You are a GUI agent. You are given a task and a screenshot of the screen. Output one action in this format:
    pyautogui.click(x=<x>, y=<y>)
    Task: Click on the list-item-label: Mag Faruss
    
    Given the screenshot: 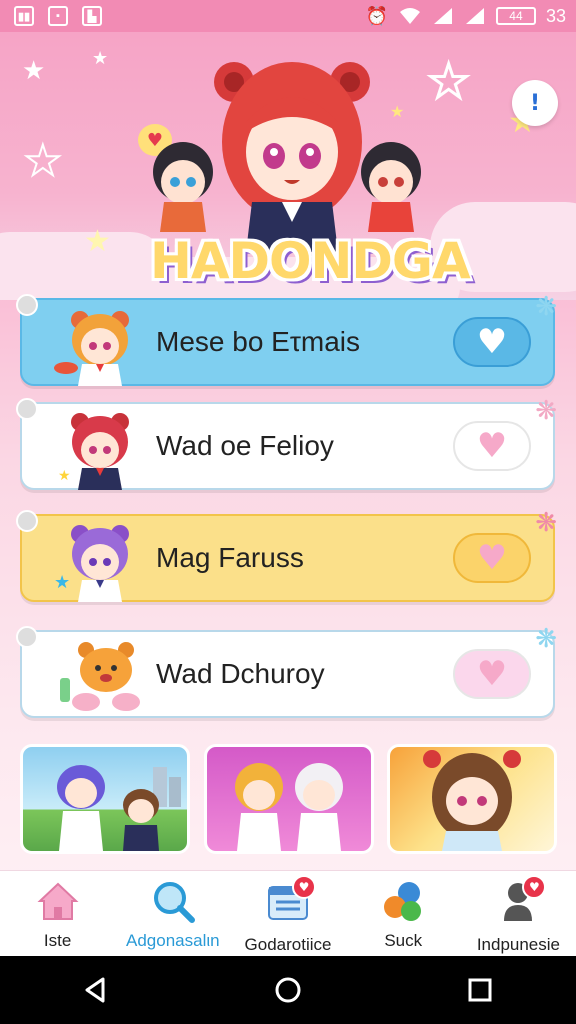 What is the action you would take?
    pyautogui.click(x=230, y=557)
    